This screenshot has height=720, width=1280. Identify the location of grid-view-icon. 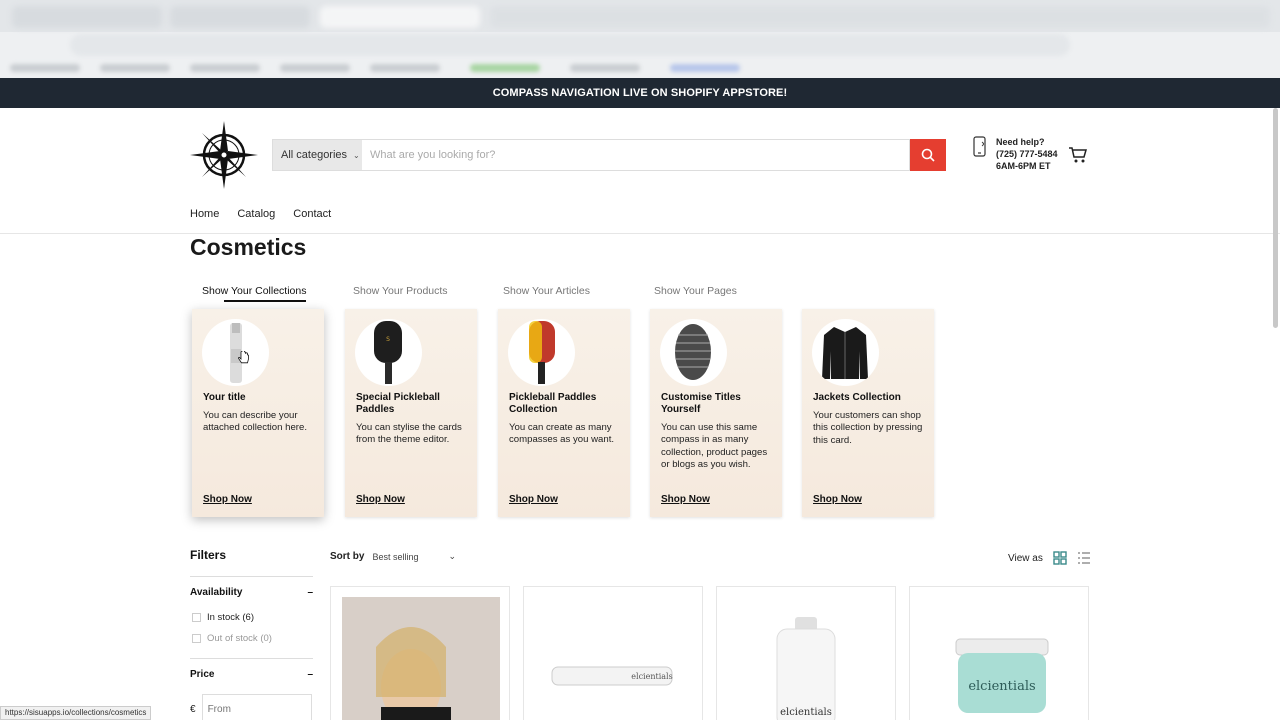
(1060, 558).